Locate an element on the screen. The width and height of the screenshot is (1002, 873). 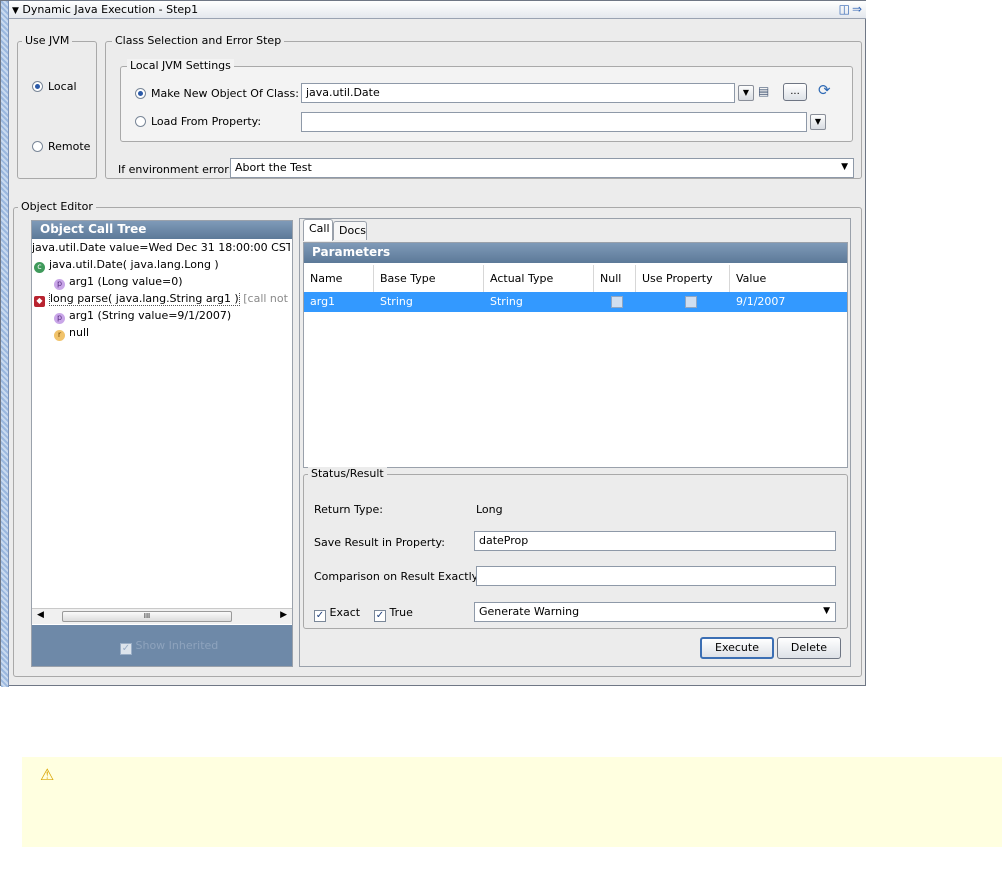
result-action-select: Generate Warning ▼ is located at coordinates (655, 612).